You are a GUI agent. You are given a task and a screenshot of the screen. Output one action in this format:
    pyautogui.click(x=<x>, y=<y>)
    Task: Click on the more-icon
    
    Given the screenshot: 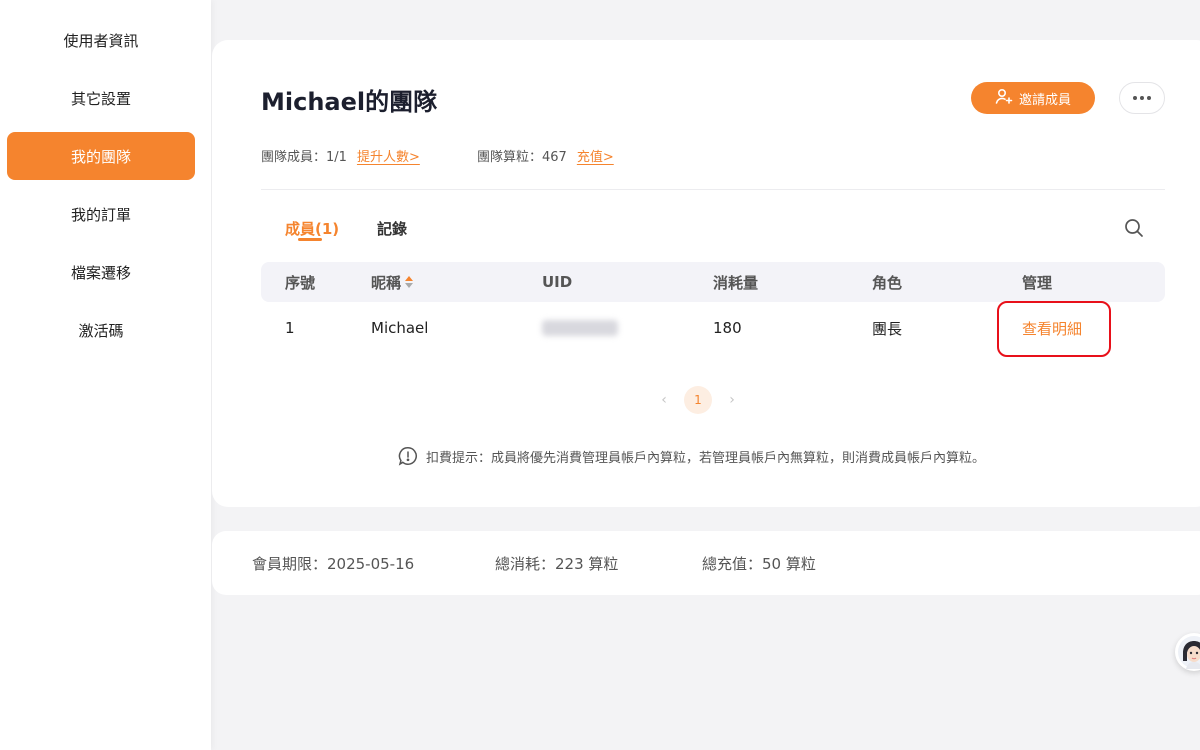 What is the action you would take?
    pyautogui.click(x=1135, y=98)
    